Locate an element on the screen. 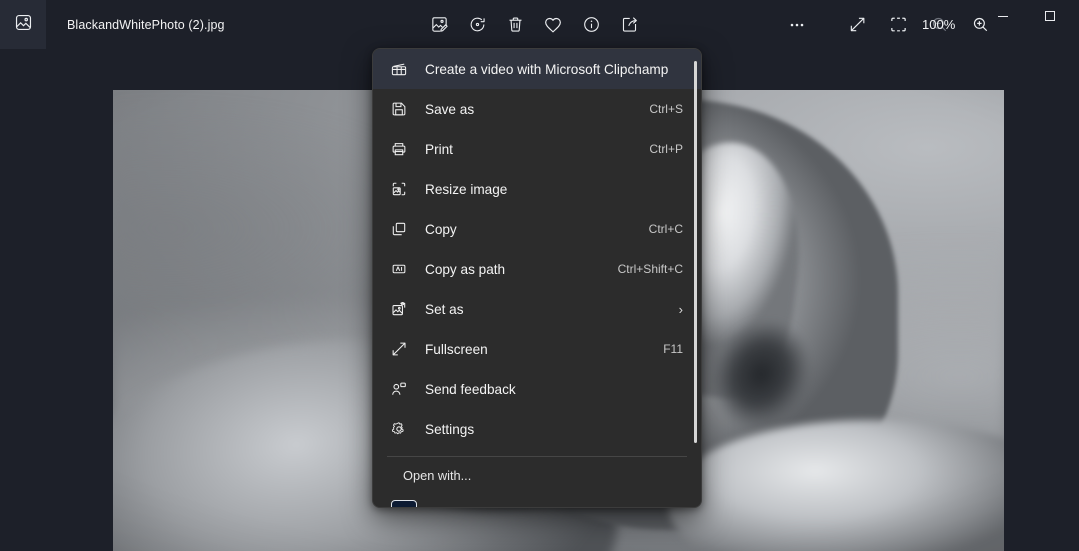 This screenshot has height=551, width=1079. menu-item-resize-image: Resize image is located at coordinates (537, 189).